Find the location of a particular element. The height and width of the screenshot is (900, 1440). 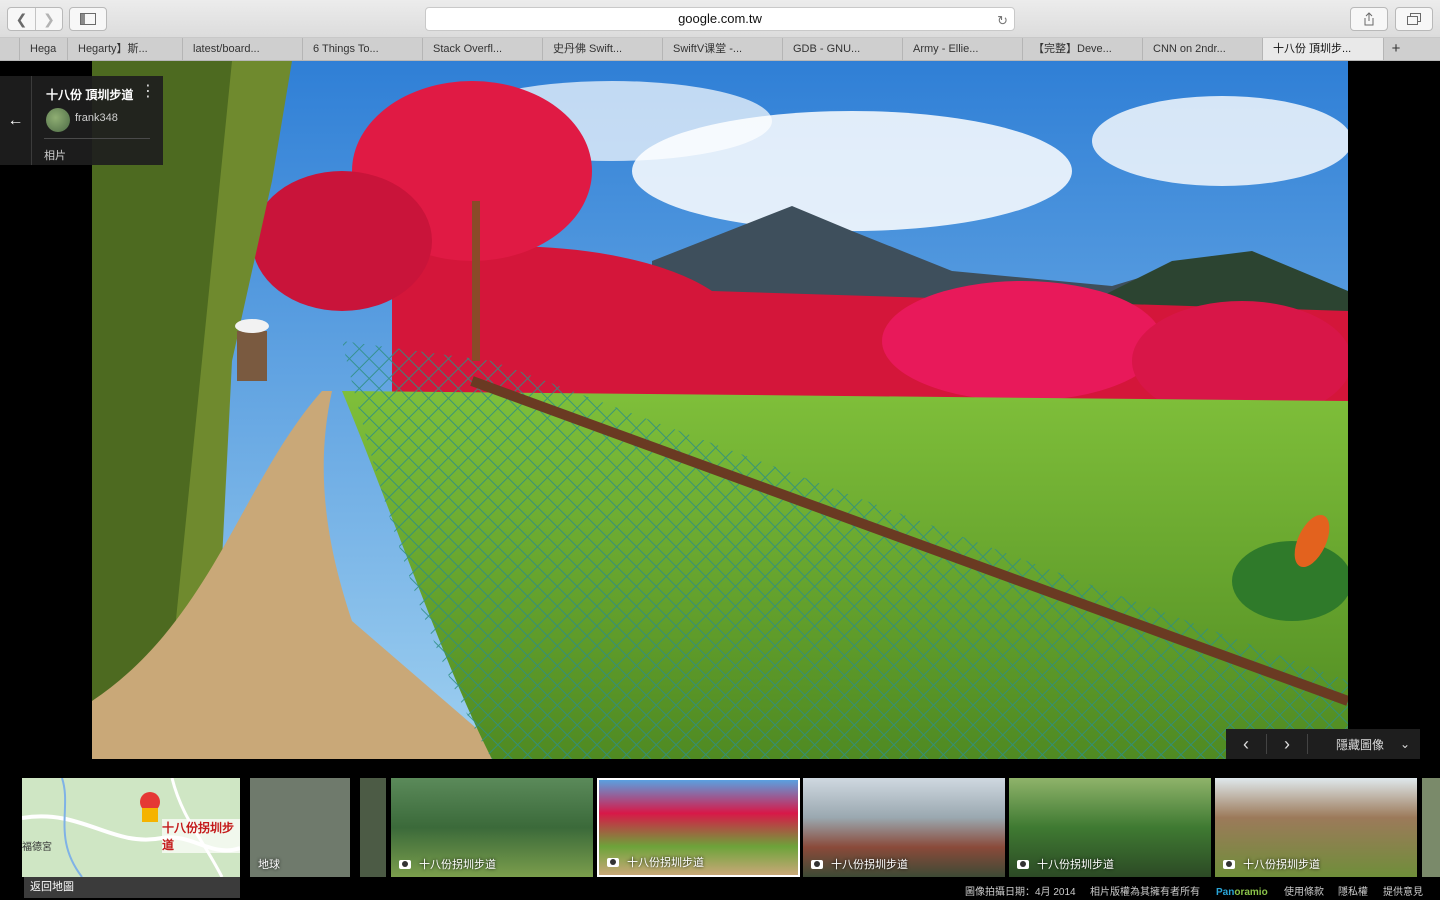

share-icon is located at coordinates (1369, 19).